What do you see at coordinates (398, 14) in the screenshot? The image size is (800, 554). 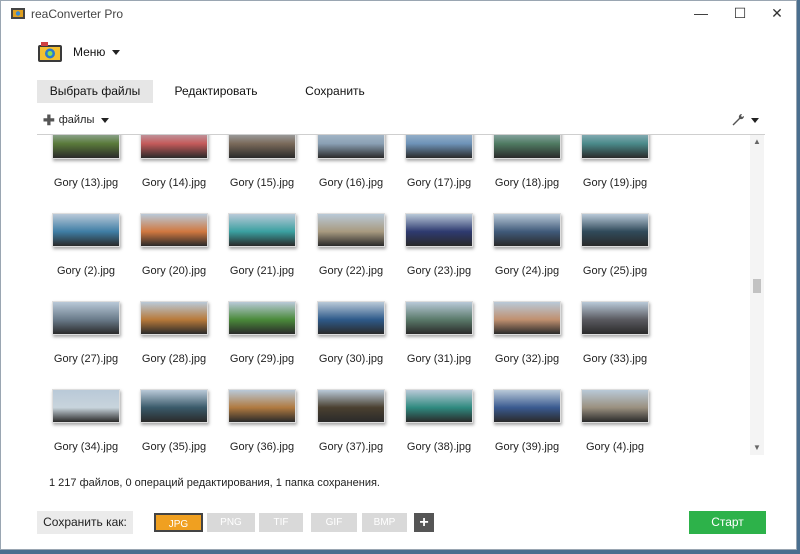 I see `title-bar: reaConverter Pro — ☐ ✕` at bounding box center [398, 14].